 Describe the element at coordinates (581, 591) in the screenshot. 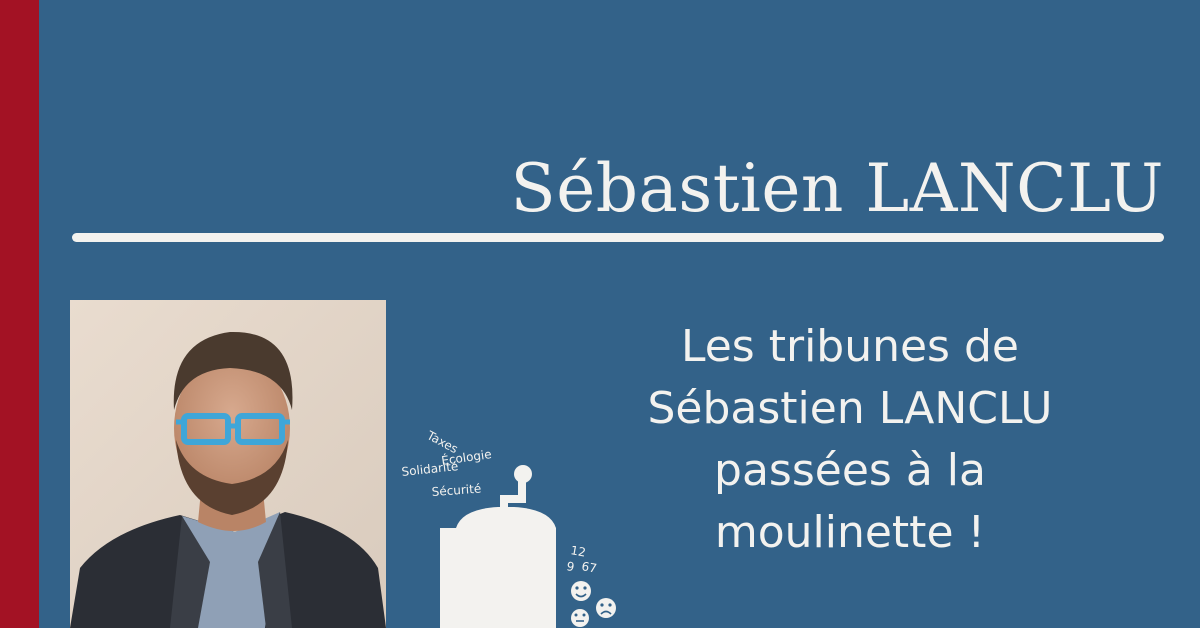

I see `happy-face-icon` at that location.